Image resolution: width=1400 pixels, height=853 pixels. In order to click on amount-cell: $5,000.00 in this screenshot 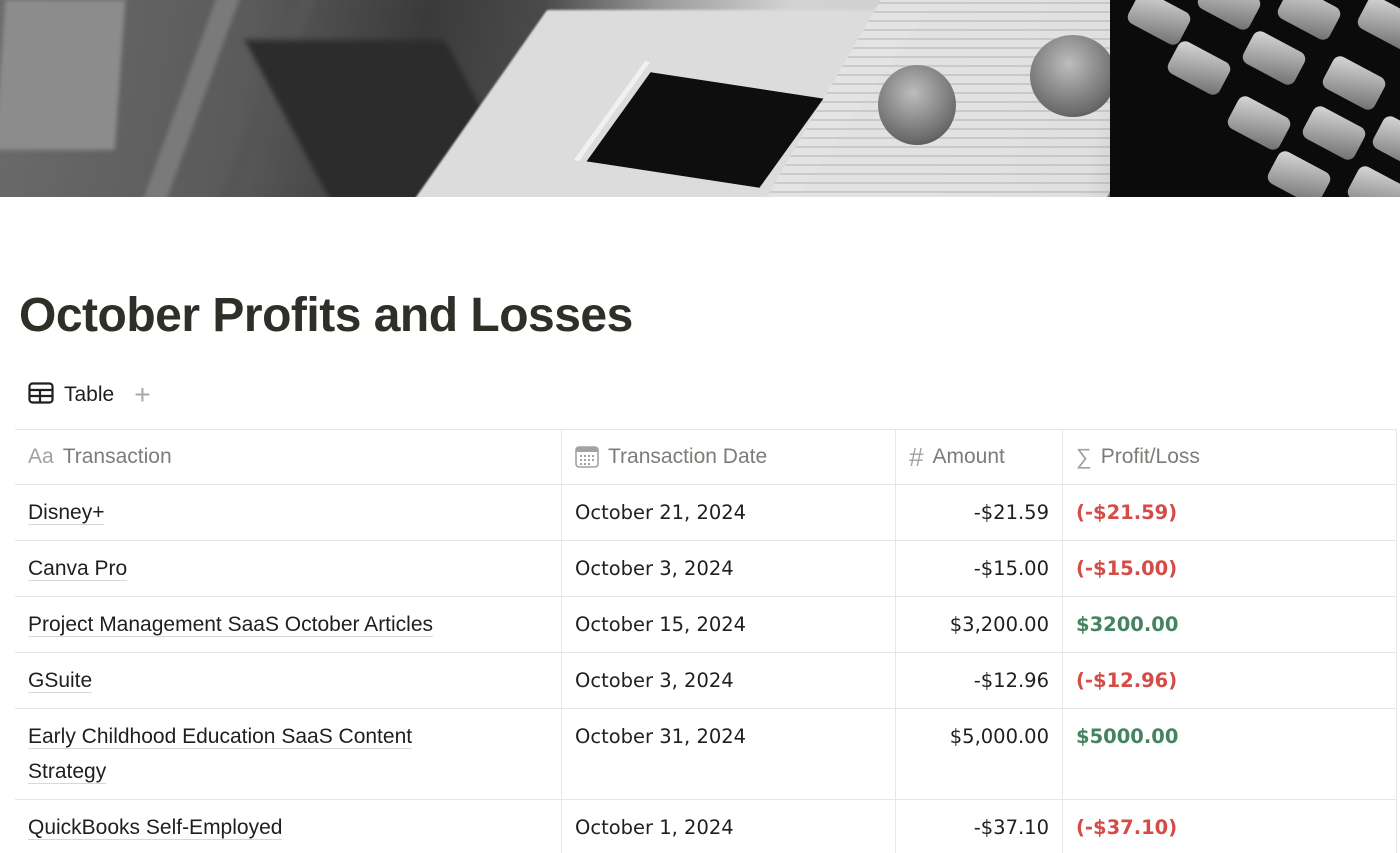, I will do `click(978, 754)`.